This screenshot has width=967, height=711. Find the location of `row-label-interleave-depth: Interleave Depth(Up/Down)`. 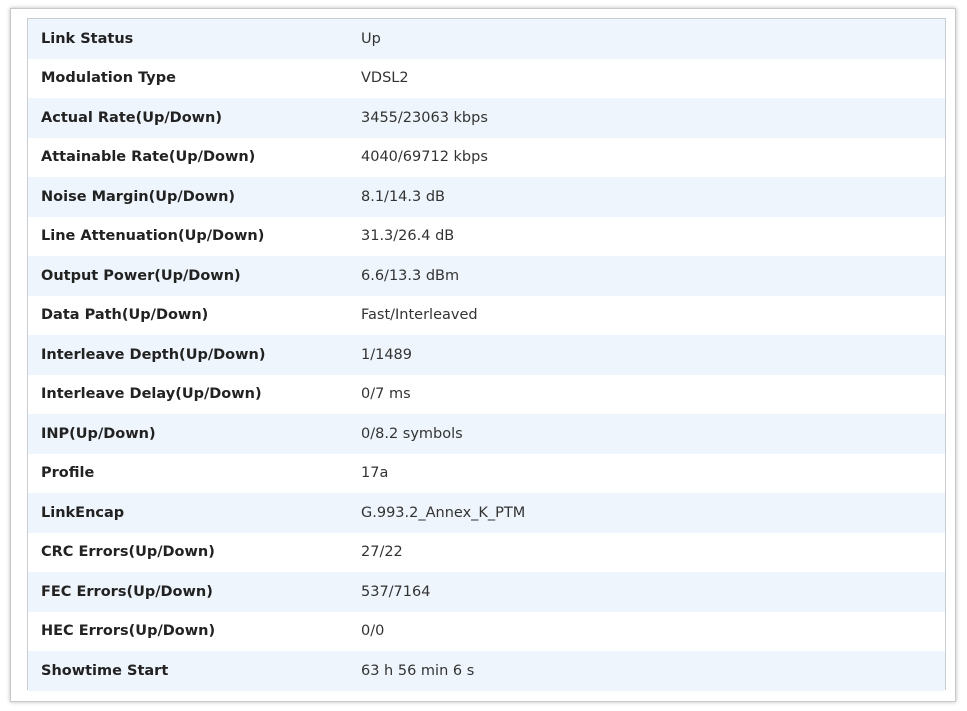

row-label-interleave-depth: Interleave Depth(Up/Down) is located at coordinates (153, 354).